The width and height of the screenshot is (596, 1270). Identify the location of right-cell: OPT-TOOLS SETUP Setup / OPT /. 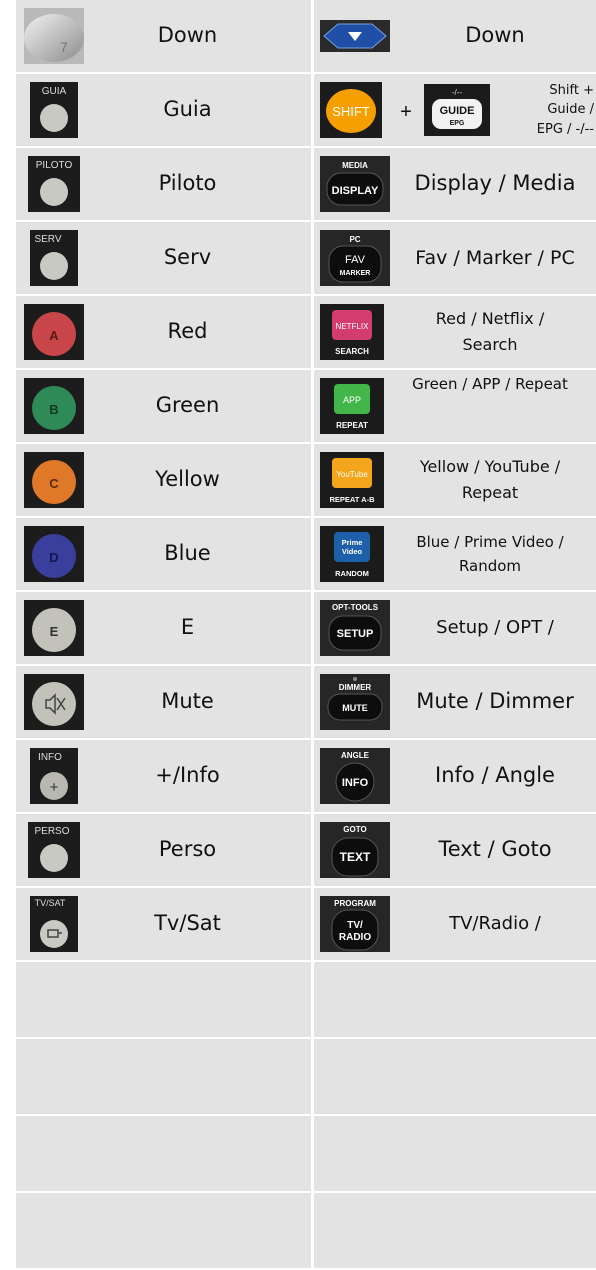
(455, 628).